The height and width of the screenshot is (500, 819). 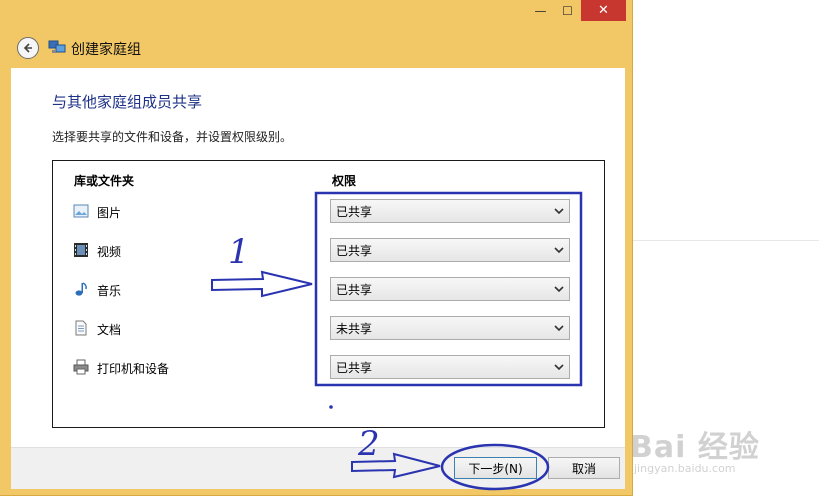 I want to click on page-heading: 与其他家庭组成员共享, so click(x=127, y=102).